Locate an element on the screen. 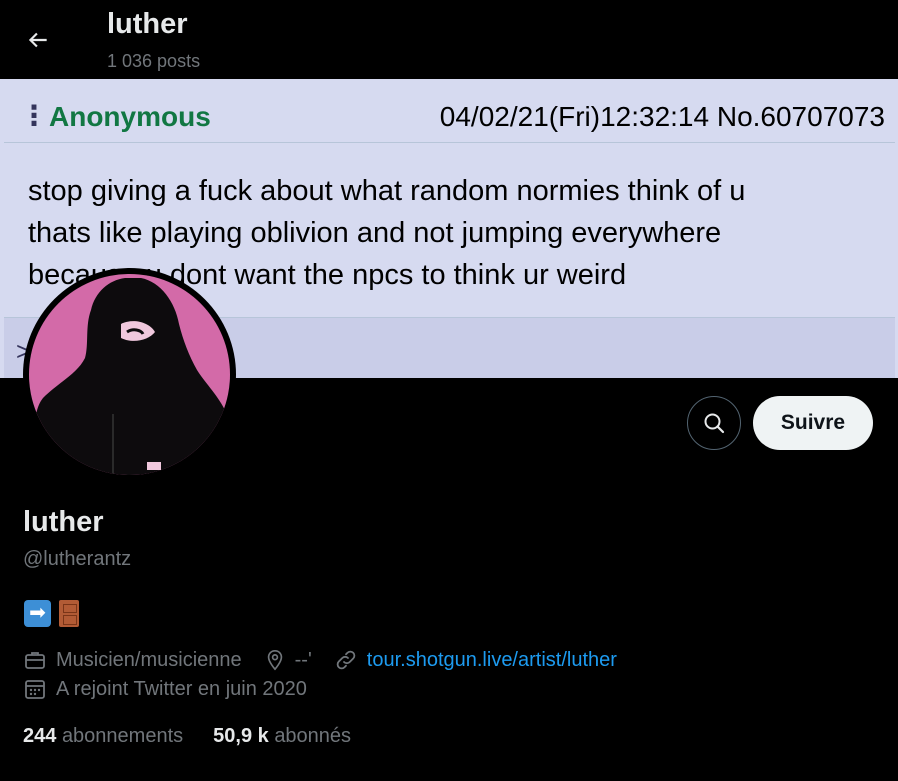 This screenshot has width=898, height=781. more-dots-icon: ⋮ is located at coordinates (34, 115).